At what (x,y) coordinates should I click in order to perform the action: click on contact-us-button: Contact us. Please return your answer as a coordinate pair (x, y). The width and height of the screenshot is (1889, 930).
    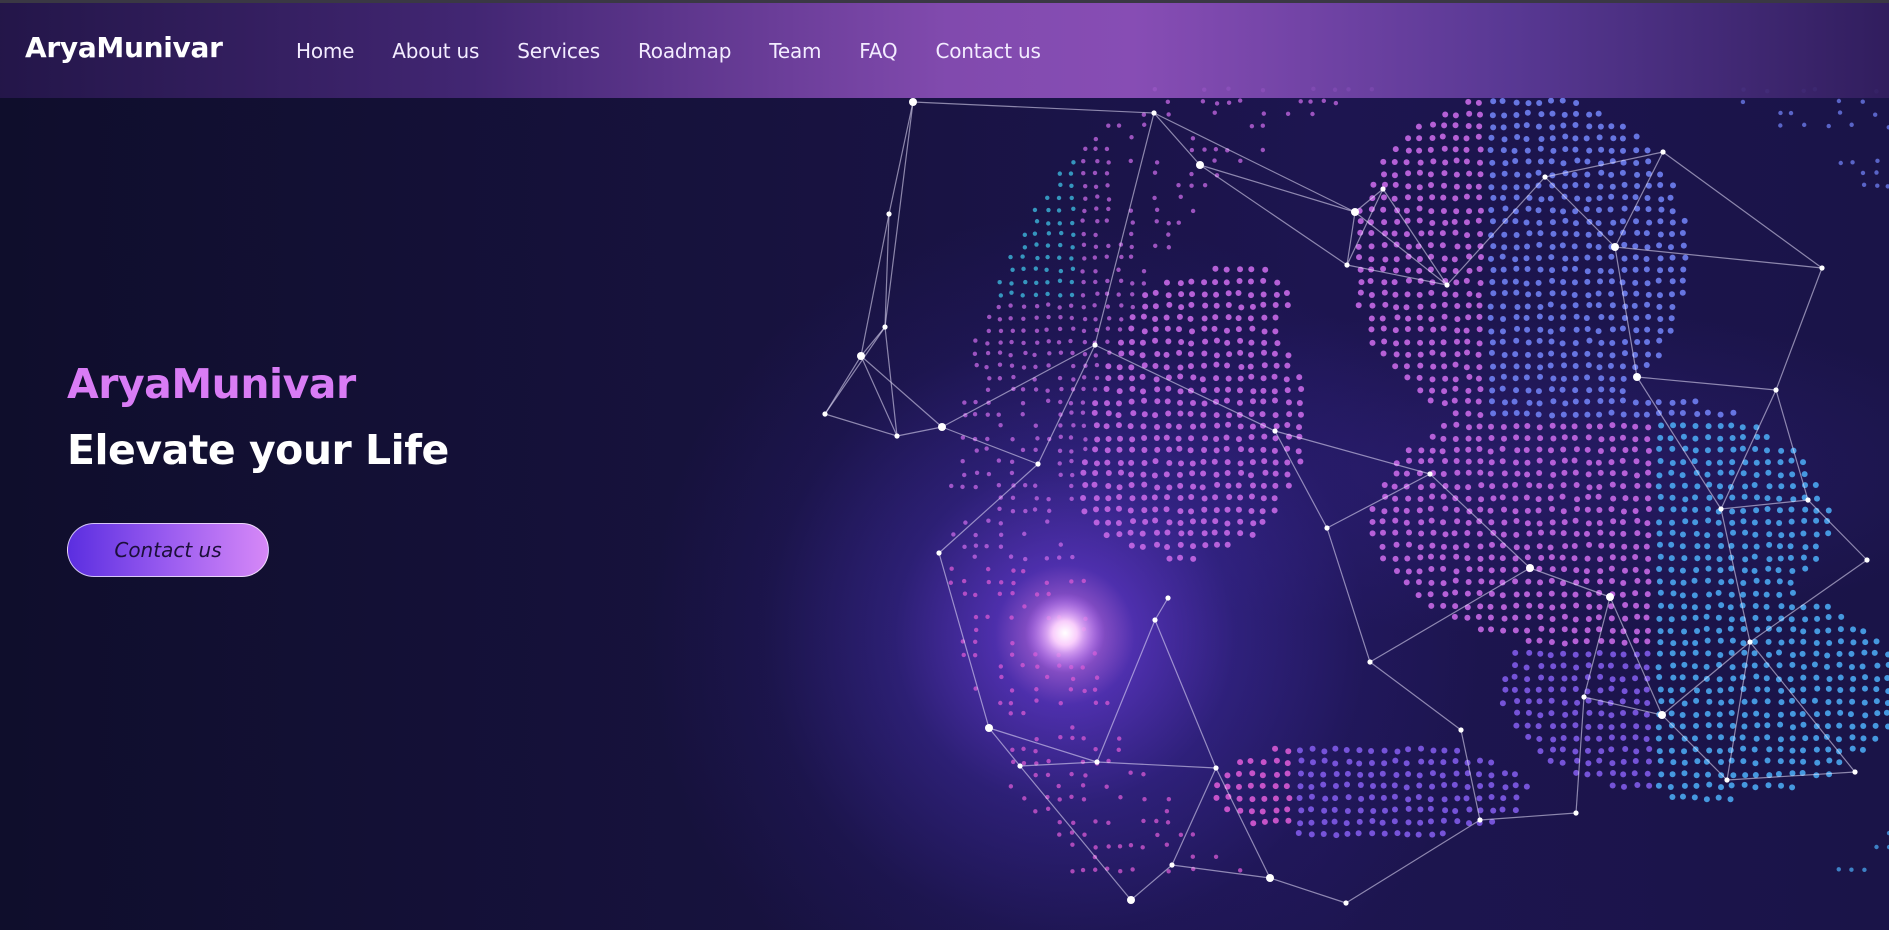
    Looking at the image, I should click on (168, 550).